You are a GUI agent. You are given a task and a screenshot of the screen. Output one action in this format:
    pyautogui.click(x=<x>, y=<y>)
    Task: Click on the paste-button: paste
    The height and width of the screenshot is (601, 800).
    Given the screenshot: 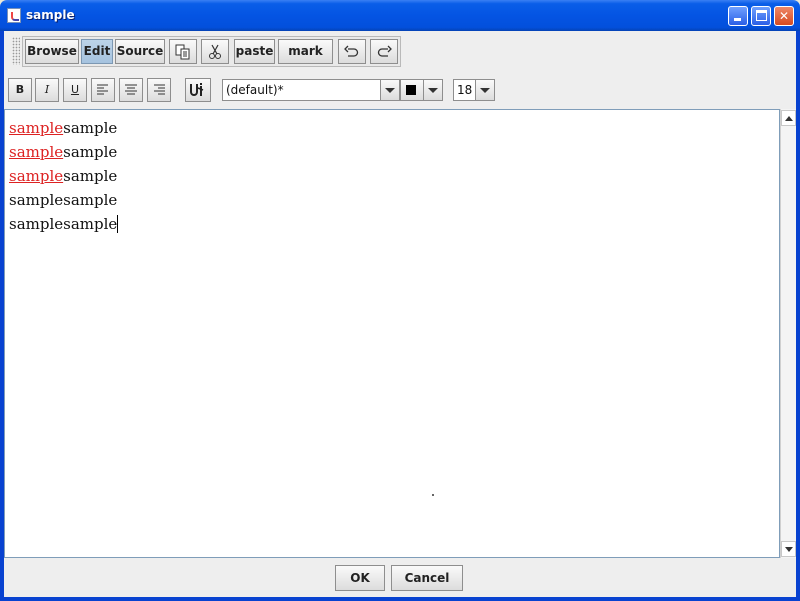 What is the action you would take?
    pyautogui.click(x=254, y=51)
    